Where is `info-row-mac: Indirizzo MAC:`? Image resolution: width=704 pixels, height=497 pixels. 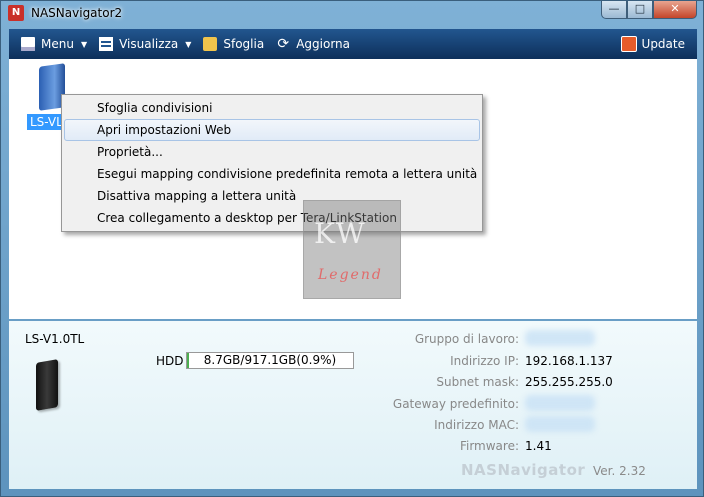 info-row-mac: Indirizzo MAC: is located at coordinates (519, 427).